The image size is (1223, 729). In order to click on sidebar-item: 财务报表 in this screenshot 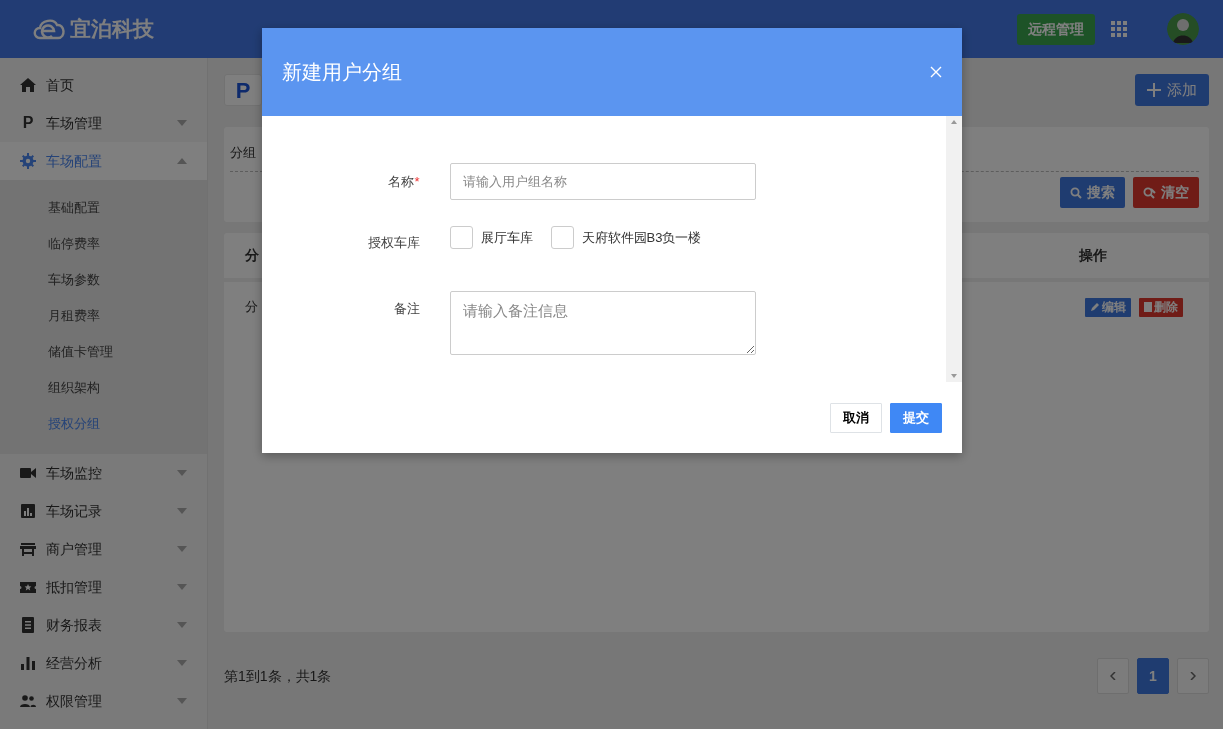, I will do `click(103, 625)`.